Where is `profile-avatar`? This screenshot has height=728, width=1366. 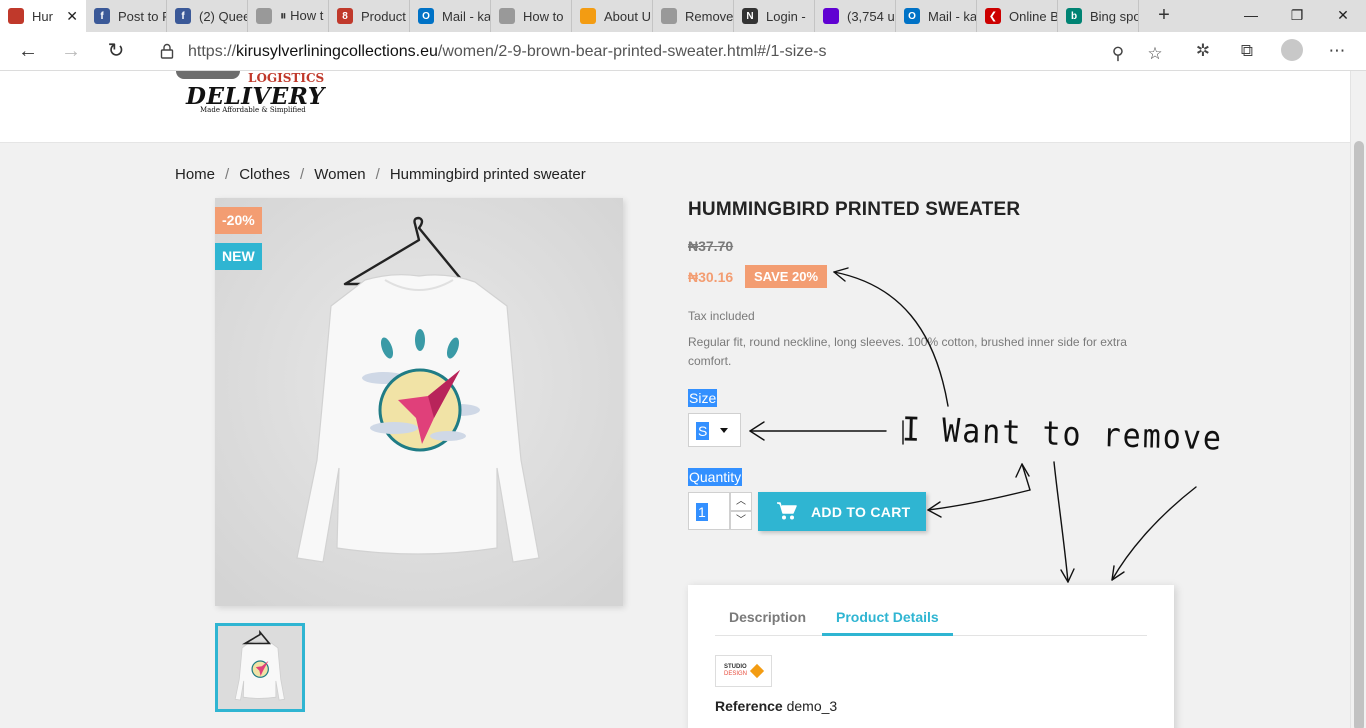
profile-avatar is located at coordinates (1292, 50).